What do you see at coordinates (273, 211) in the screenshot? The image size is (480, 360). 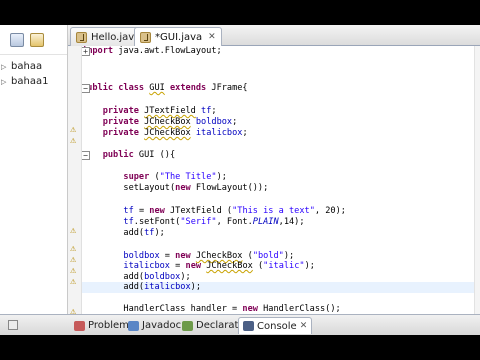 I see `code-token: "This is a text"` at bounding box center [273, 211].